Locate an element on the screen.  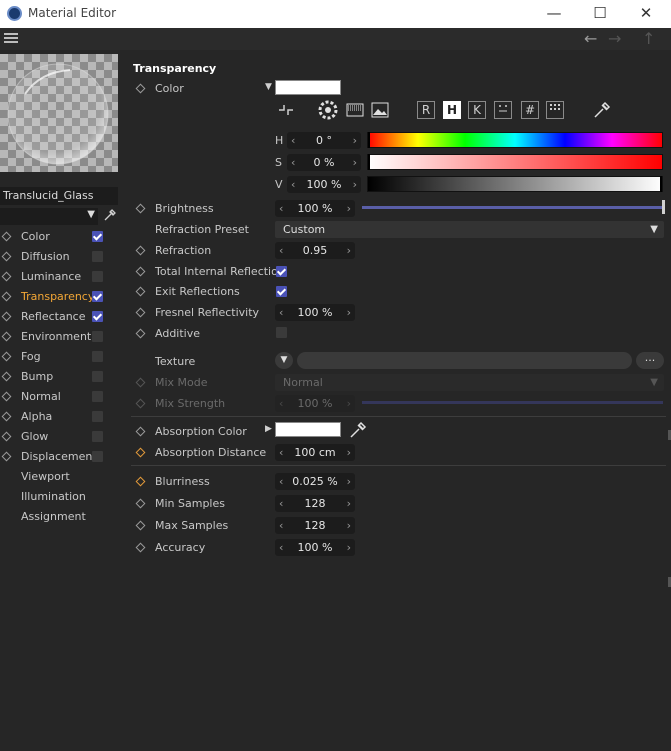
material-preview is located at coordinates (59, 113).